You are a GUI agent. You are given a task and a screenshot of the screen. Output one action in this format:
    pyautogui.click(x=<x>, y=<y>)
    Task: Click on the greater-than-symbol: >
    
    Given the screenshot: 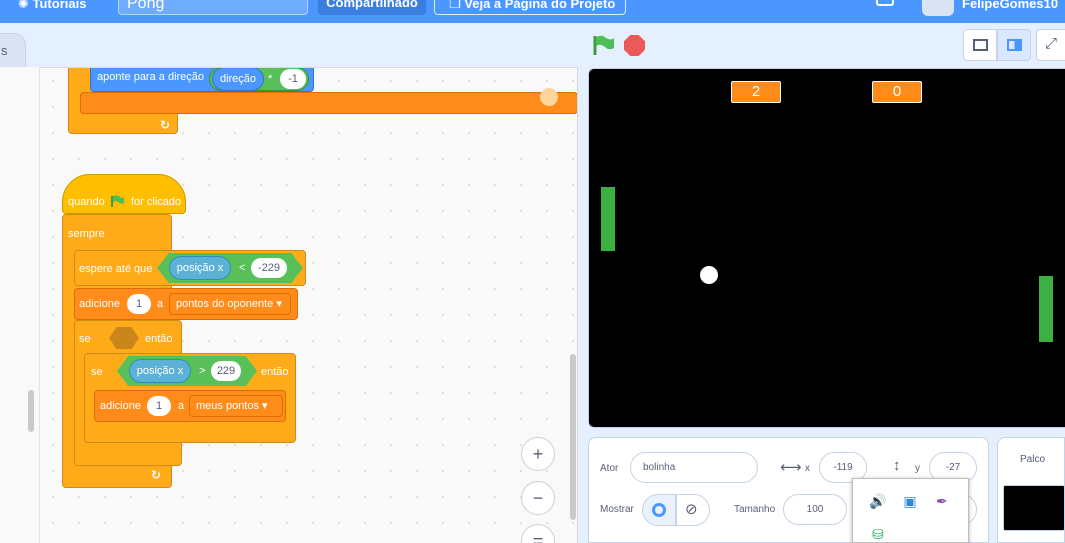 What is the action you would take?
    pyautogui.click(x=202, y=371)
    